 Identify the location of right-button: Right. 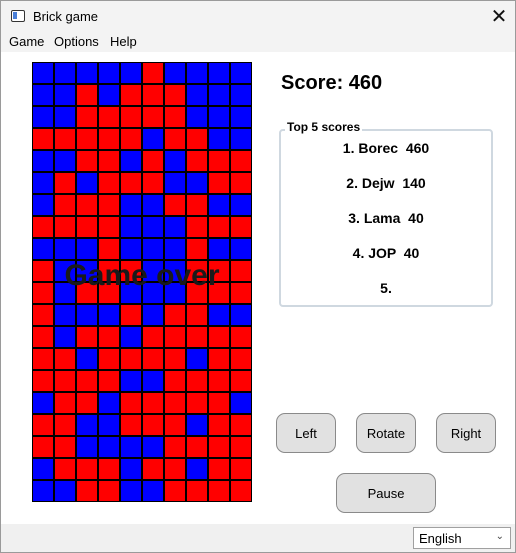
(466, 433).